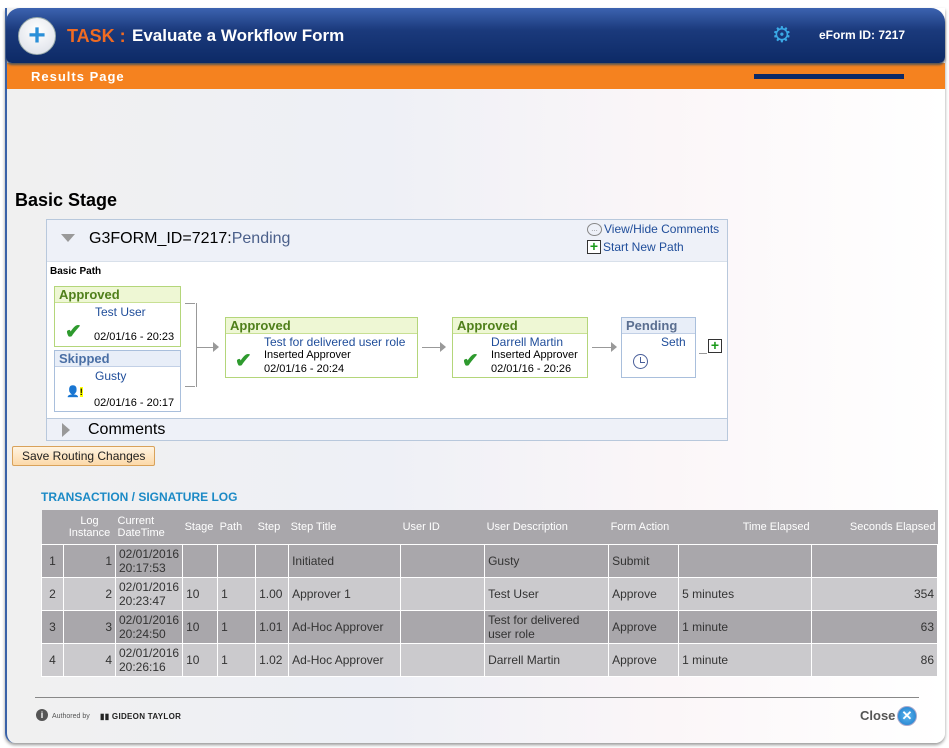  What do you see at coordinates (127, 429) in the screenshot?
I see `comments-label: Comments` at bounding box center [127, 429].